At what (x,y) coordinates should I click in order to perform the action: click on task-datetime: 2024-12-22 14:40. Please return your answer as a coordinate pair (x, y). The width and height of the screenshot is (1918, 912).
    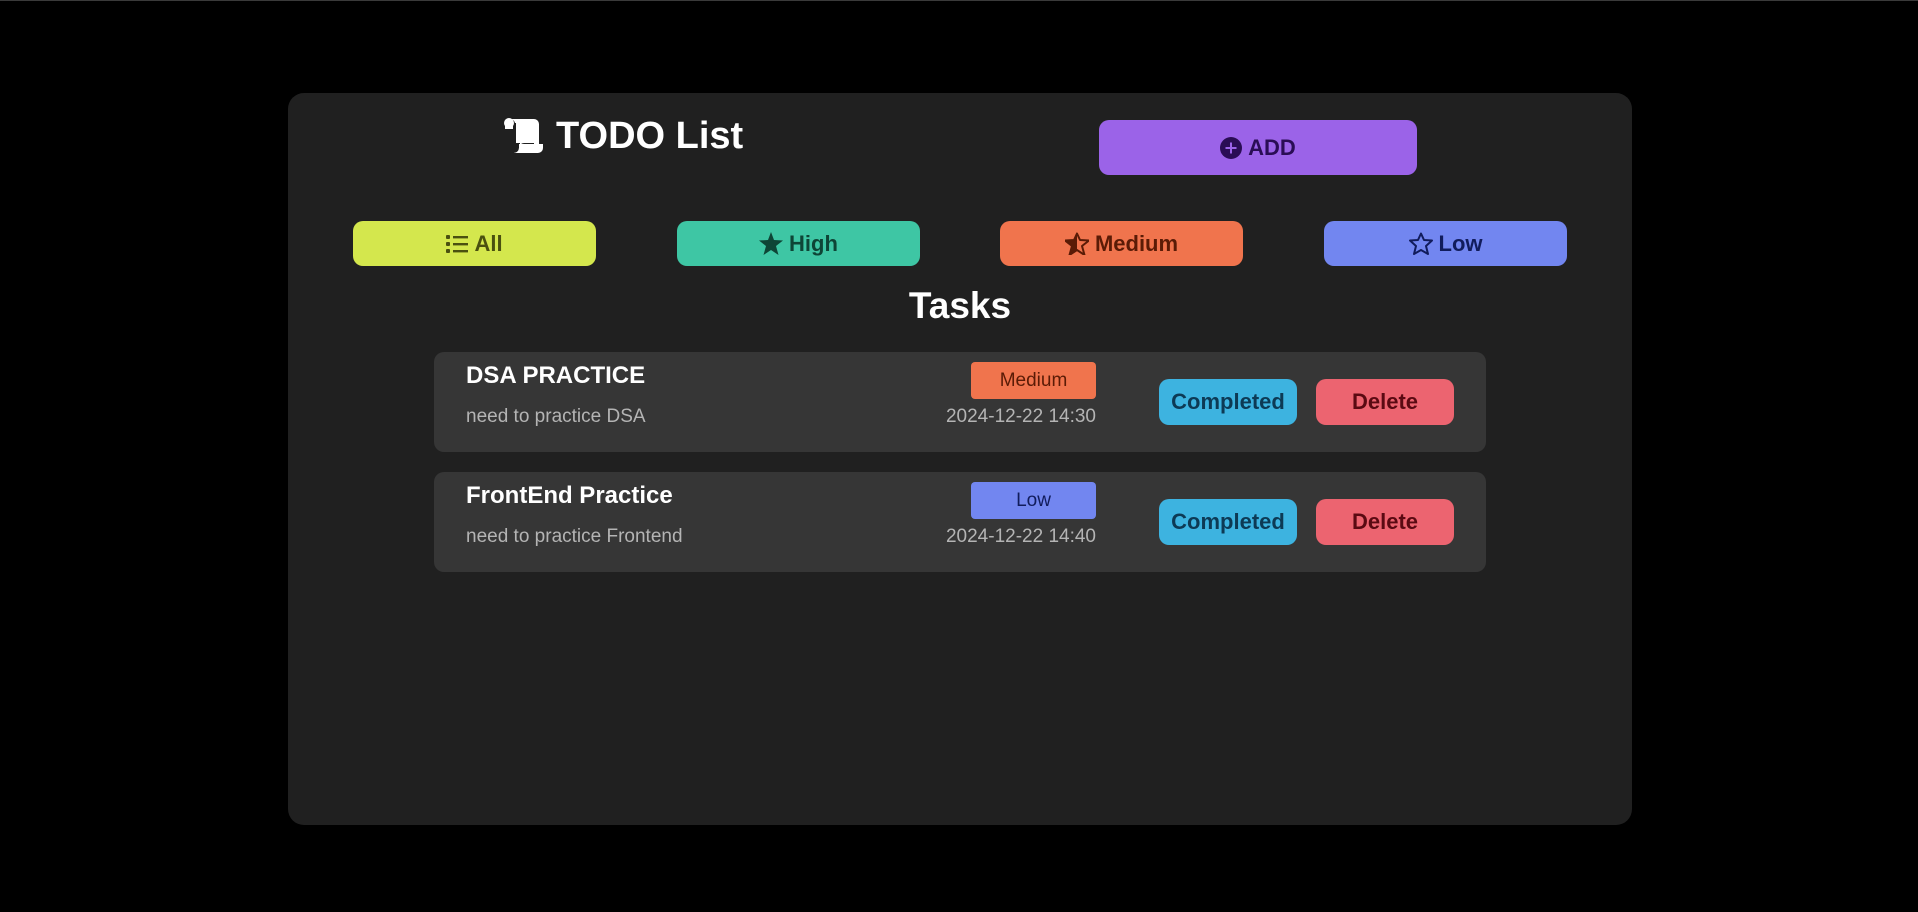
    Looking at the image, I should click on (1020, 536).